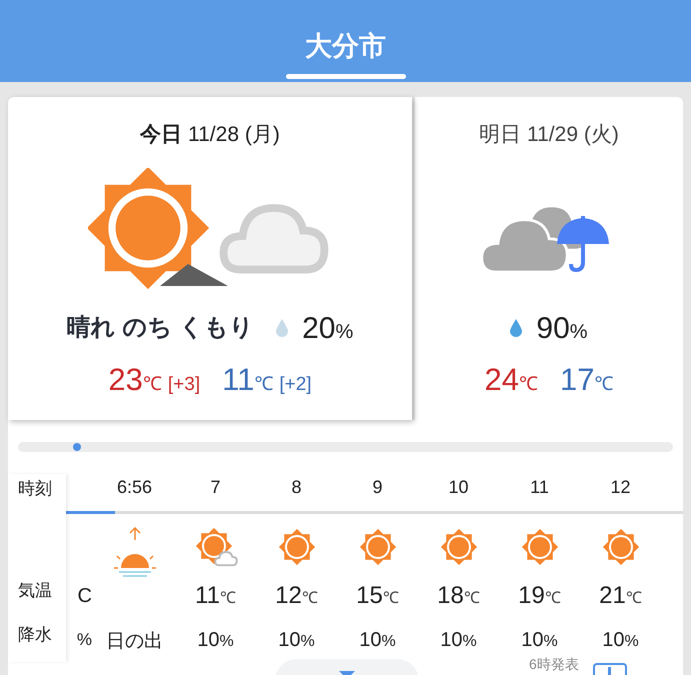 The height and width of the screenshot is (675, 691). Describe the element at coordinates (85, 596) in the screenshot. I see `temp-unit: C` at that location.